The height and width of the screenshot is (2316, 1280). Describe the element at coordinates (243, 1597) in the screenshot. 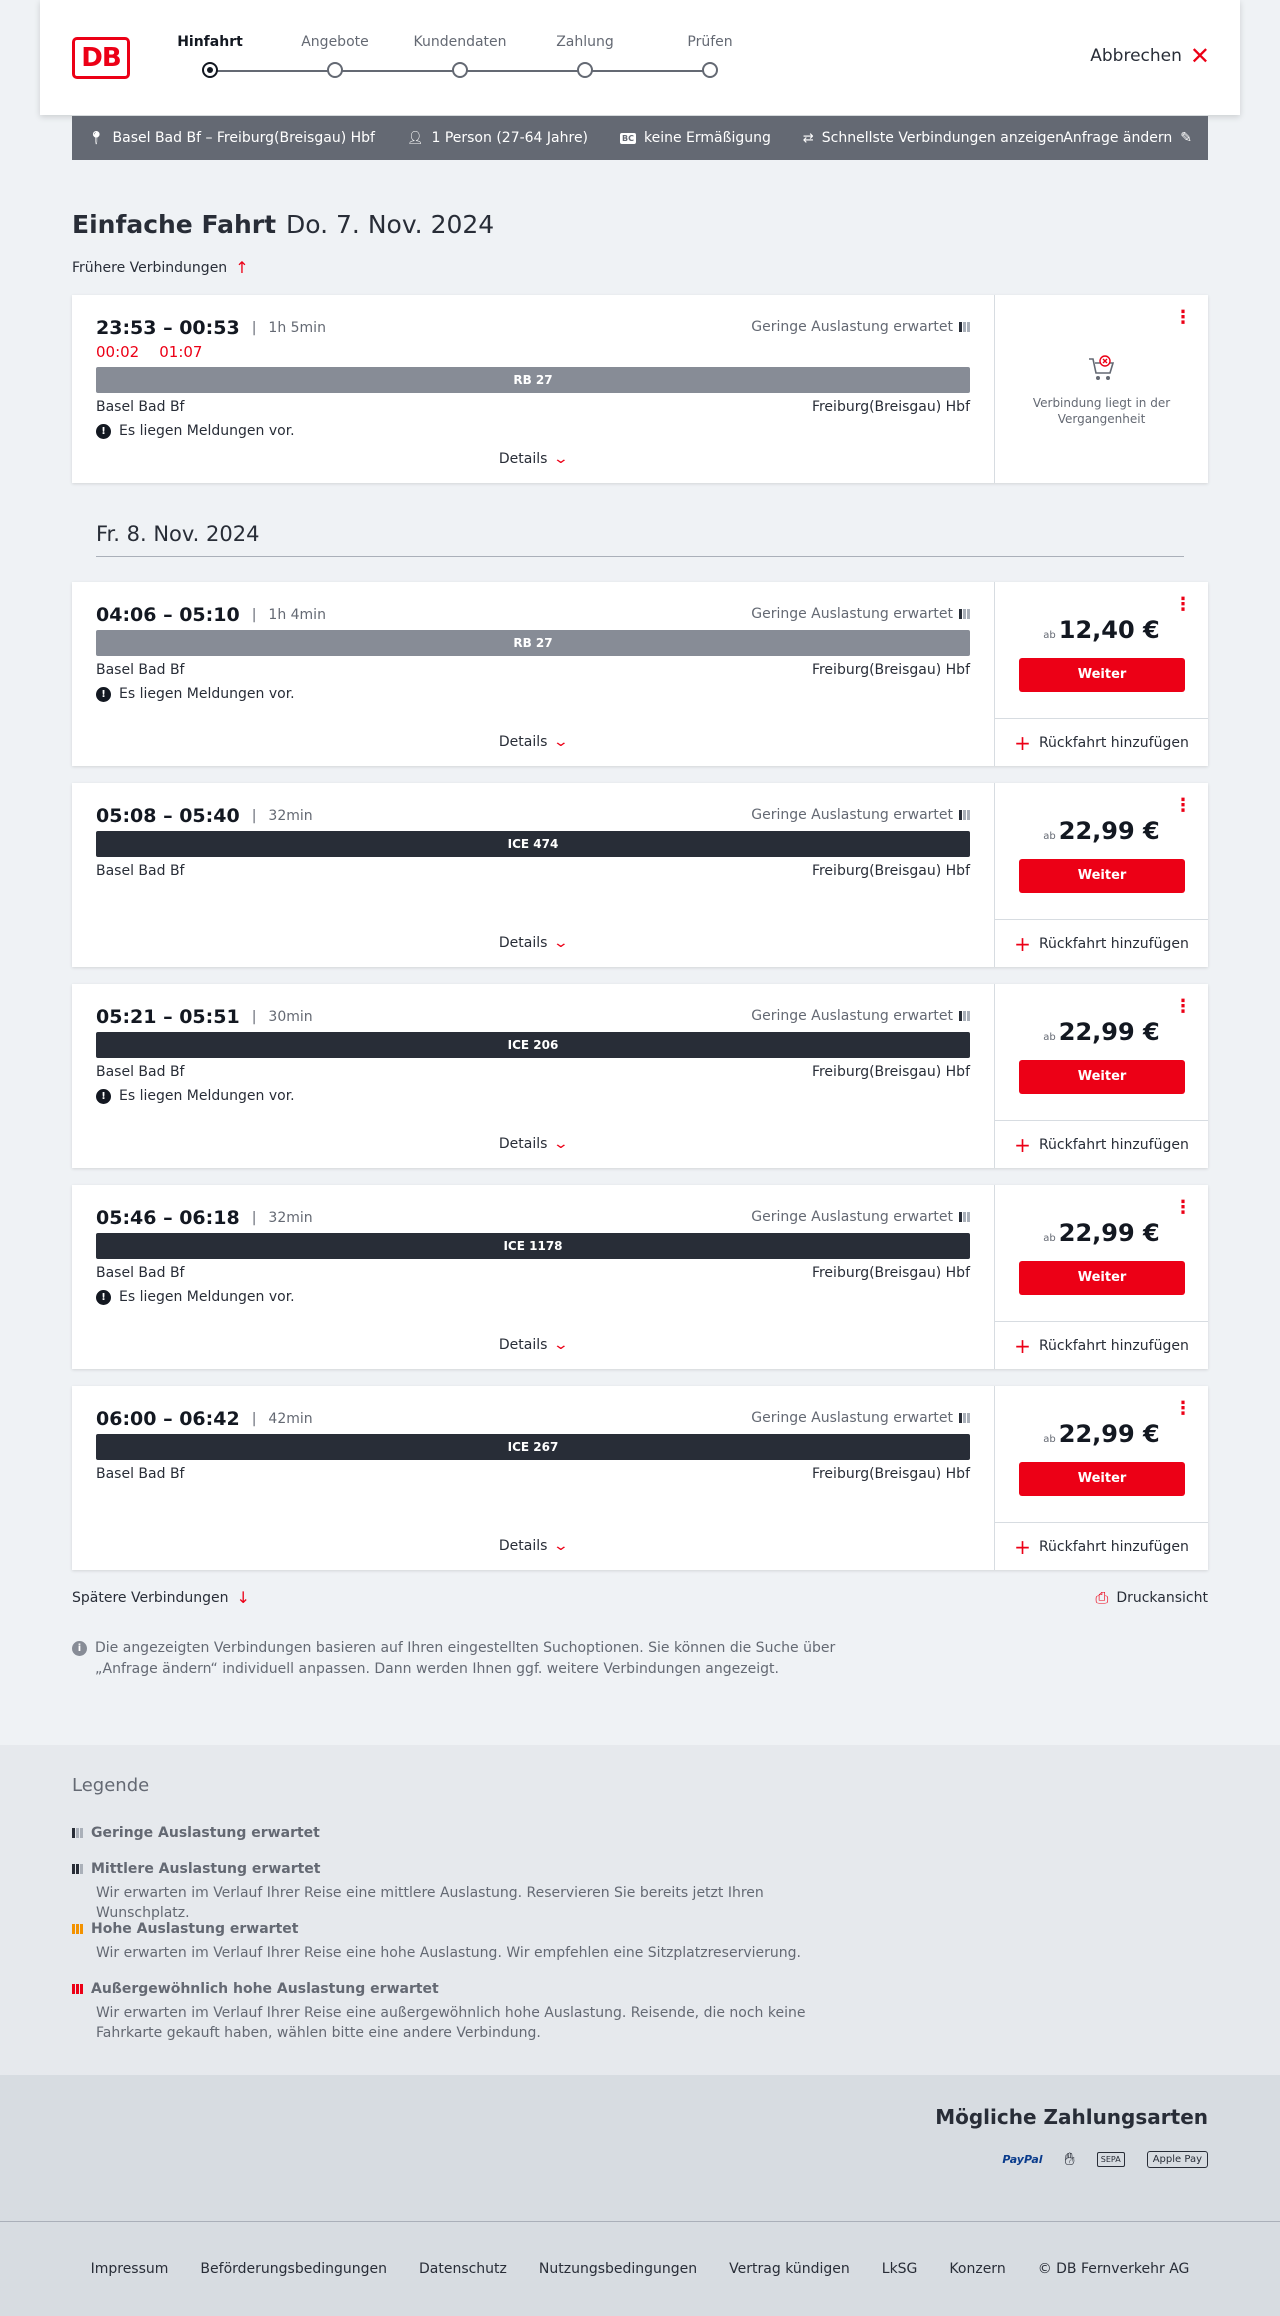

I see `arrow-down-icon: ↓` at that location.